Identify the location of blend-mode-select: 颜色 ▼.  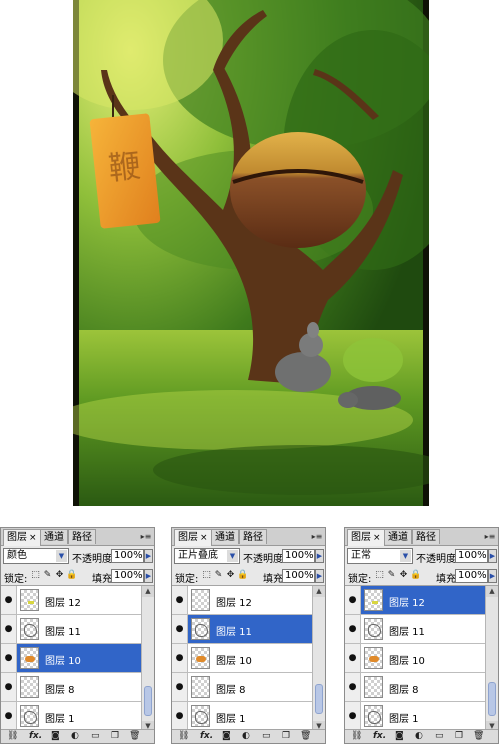
(36, 556).